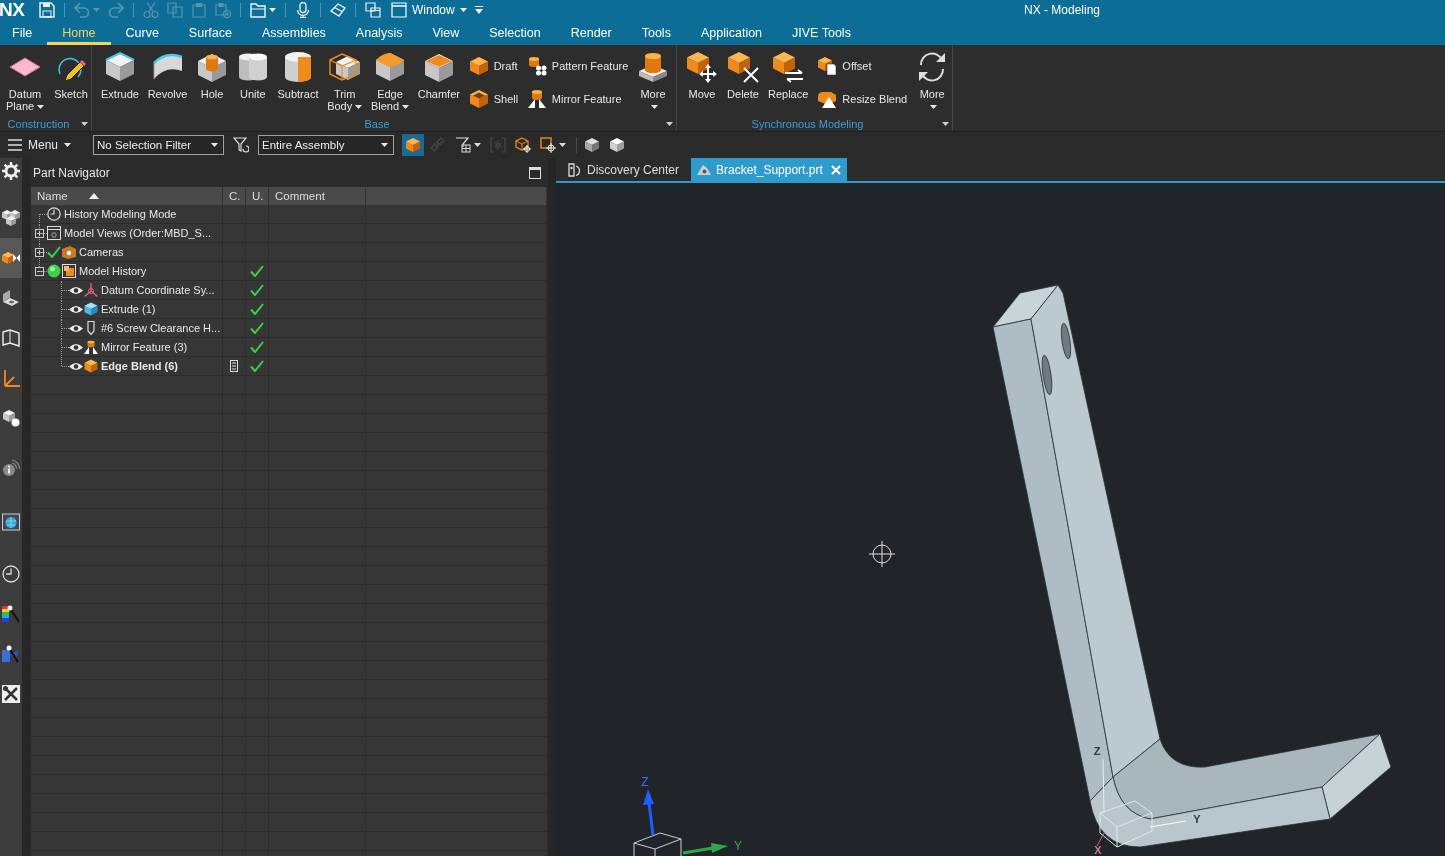  What do you see at coordinates (463, 145) in the screenshot?
I see `filter-grid-icon` at bounding box center [463, 145].